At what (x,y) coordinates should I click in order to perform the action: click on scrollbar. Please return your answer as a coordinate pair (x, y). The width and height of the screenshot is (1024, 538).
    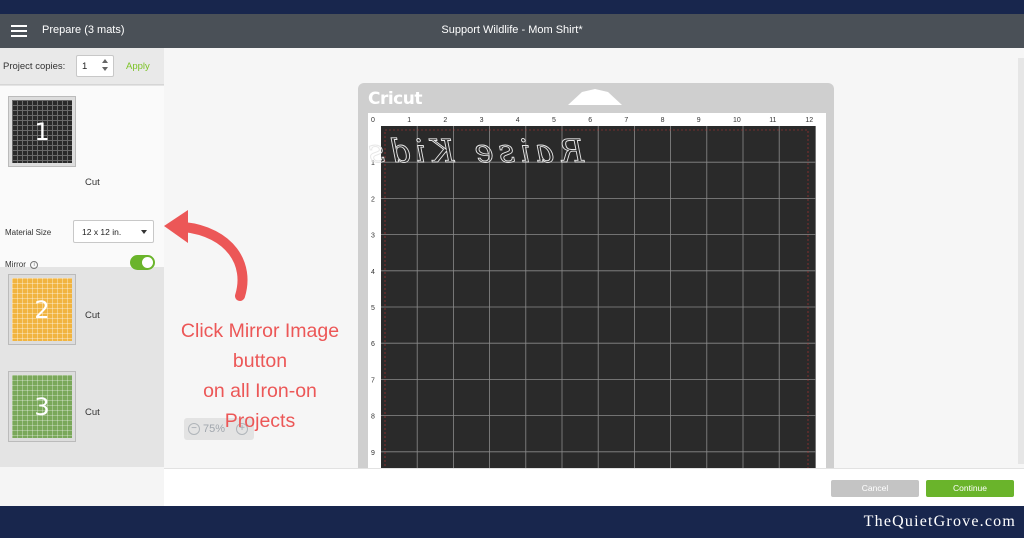
    Looking at the image, I should click on (1021, 261).